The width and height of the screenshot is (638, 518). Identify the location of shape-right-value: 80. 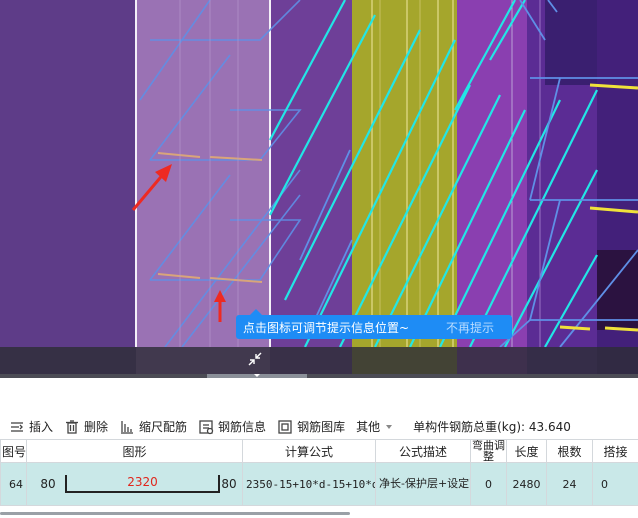
(229, 484).